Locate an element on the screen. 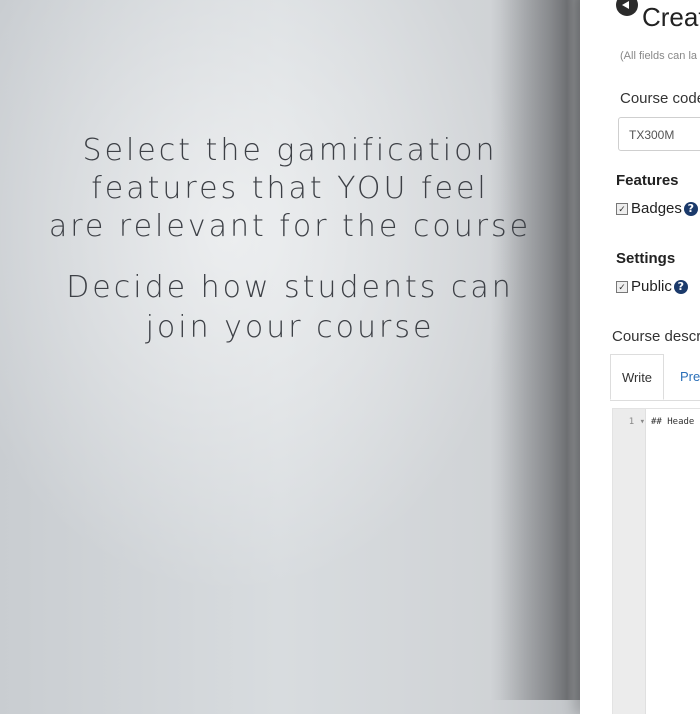  editor-gutter is located at coordinates (629, 561).